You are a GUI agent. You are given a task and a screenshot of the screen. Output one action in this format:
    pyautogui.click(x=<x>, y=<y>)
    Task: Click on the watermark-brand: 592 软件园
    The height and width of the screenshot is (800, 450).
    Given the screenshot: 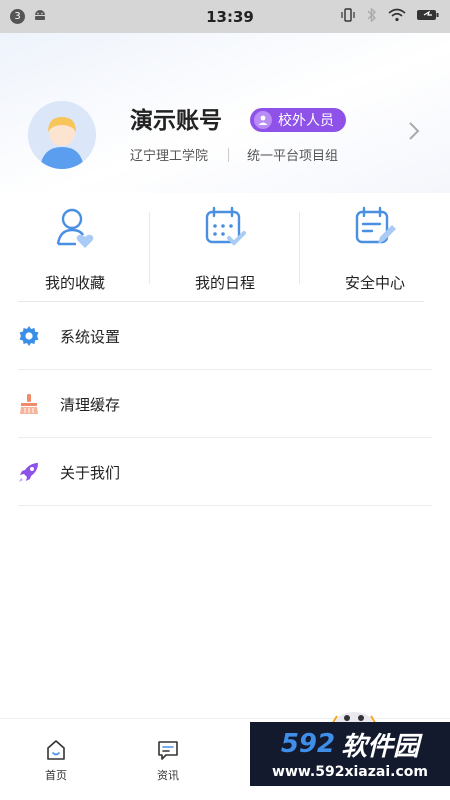 What is the action you would take?
    pyautogui.click(x=350, y=744)
    